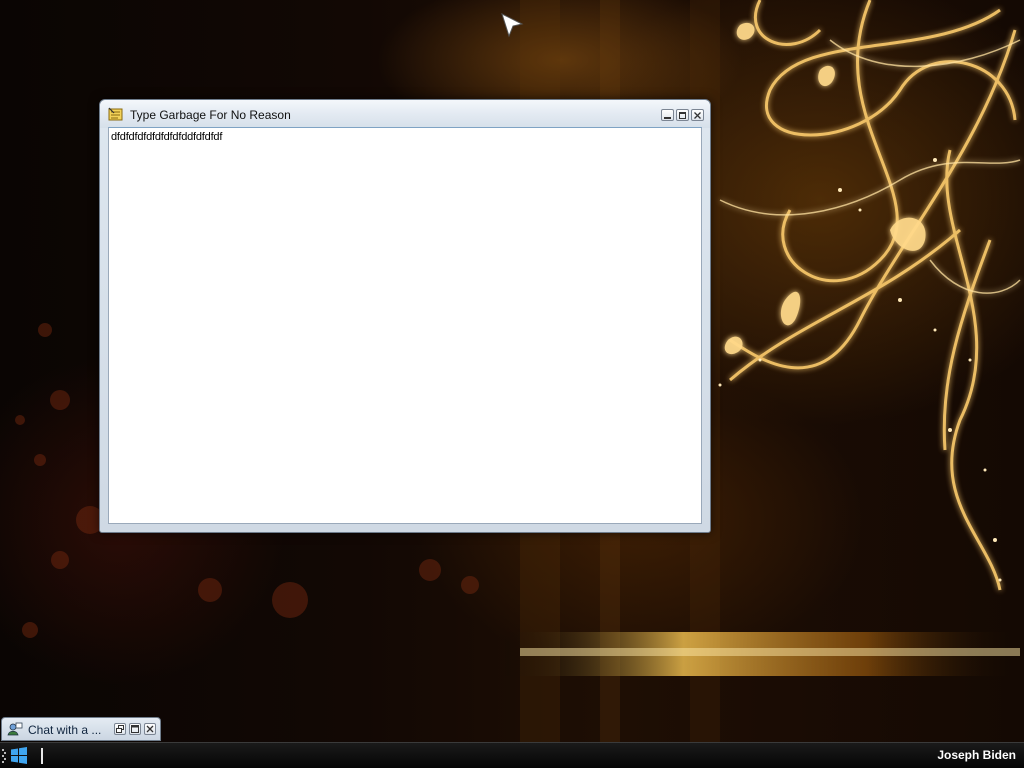 This screenshot has width=1024, height=768. I want to click on window-titlebar: Type Garbage For No Reason, so click(405, 114).